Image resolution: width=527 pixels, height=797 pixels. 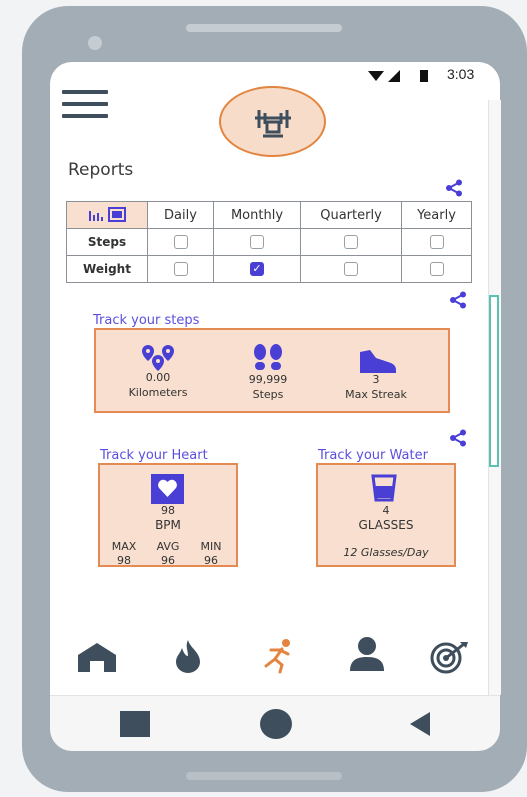 I want to click on column-header: Daily, so click(x=180, y=215).